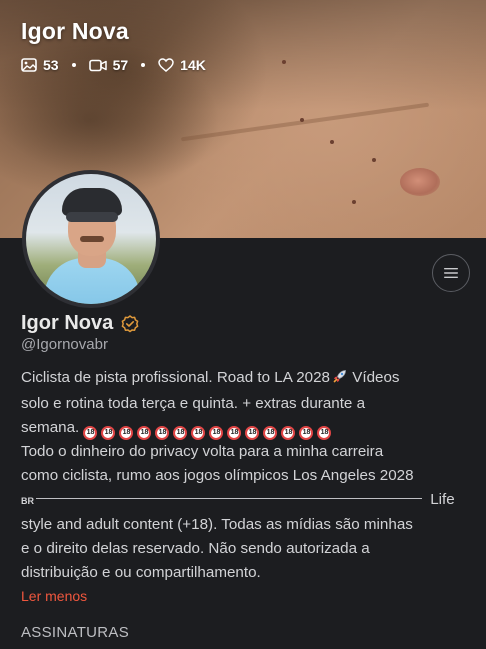  What do you see at coordinates (374, 377) in the screenshot?
I see `bio-text: Vídeos` at bounding box center [374, 377].